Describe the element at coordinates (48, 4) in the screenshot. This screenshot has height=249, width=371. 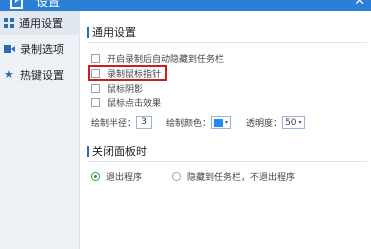
I see `window-title: 设置` at that location.